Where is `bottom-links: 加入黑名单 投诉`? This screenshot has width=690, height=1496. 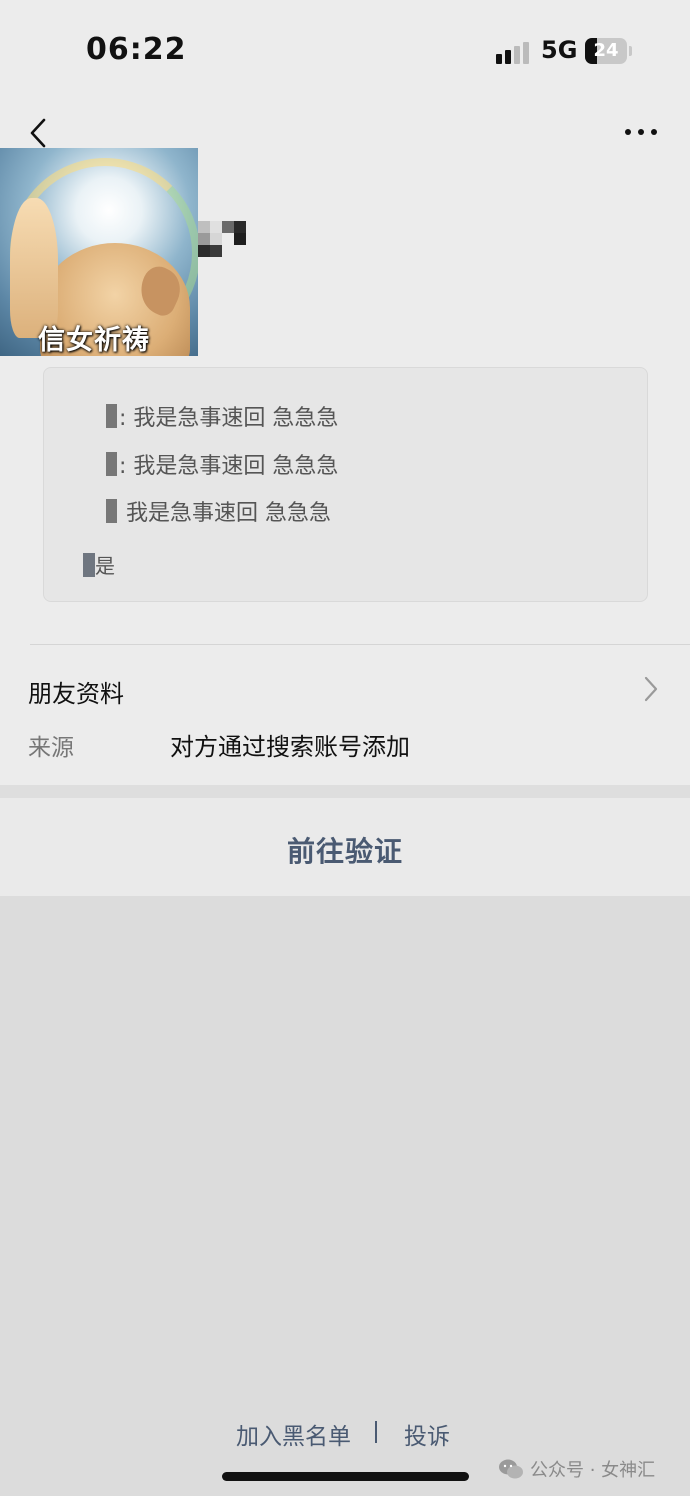
bottom-links: 加入黑名单 投诉 is located at coordinates (345, 1434).